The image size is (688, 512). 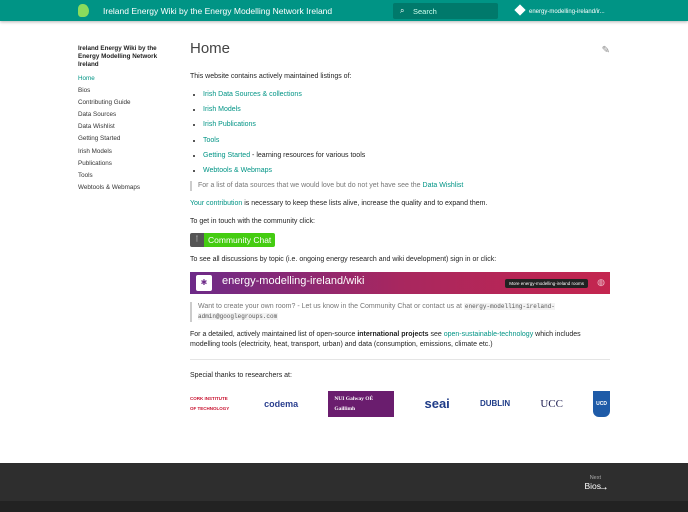 What do you see at coordinates (406, 125) in the screenshot?
I see `list-item: Irish Publications` at bounding box center [406, 125].